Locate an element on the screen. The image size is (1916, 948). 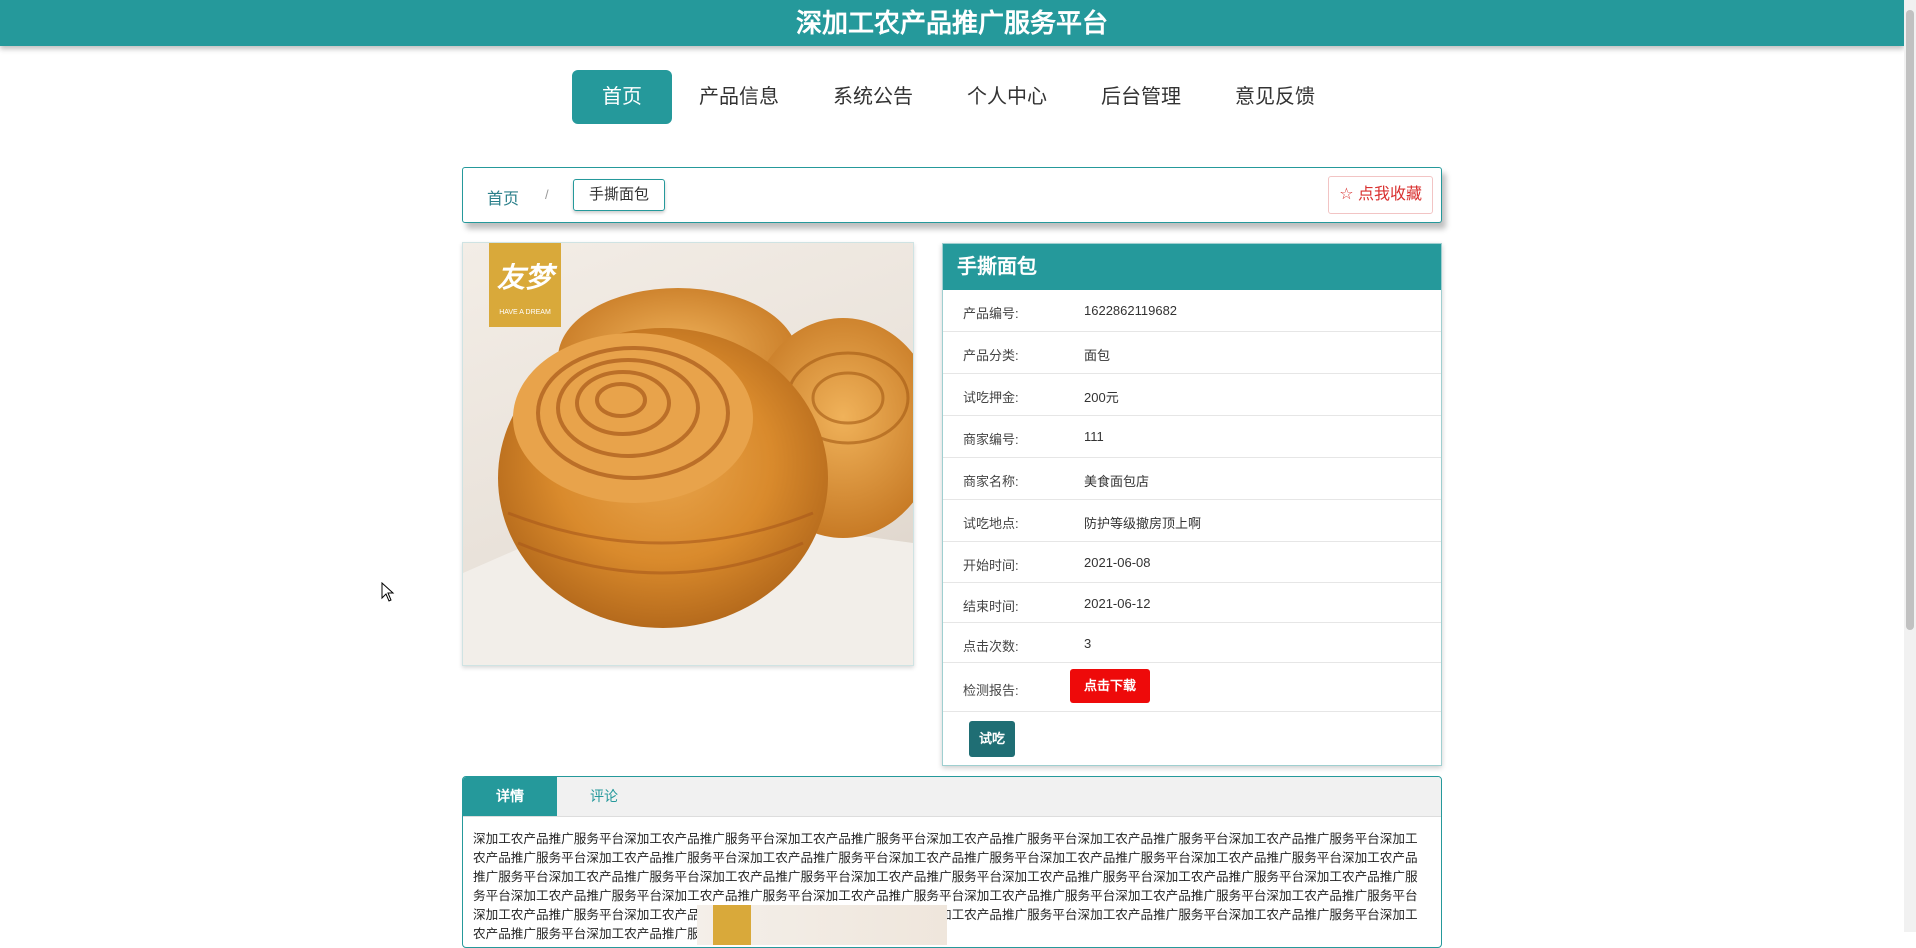
nav-item-admin: 后台管理 is located at coordinates (1141, 97).